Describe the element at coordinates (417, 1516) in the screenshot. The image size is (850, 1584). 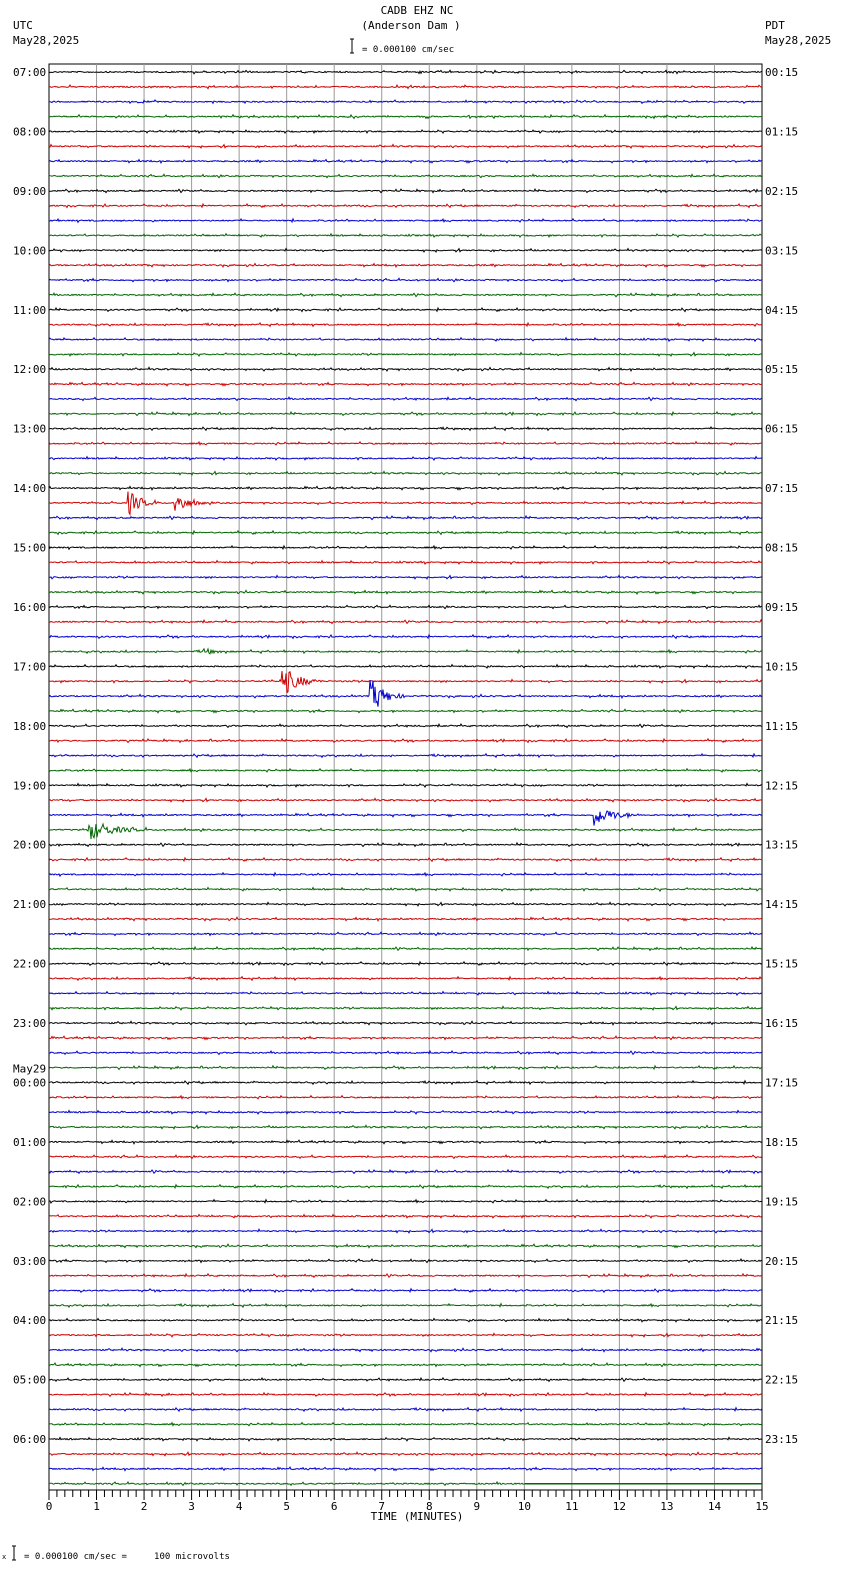
I see `x-axis-label: TIME (MINUTES)` at that location.